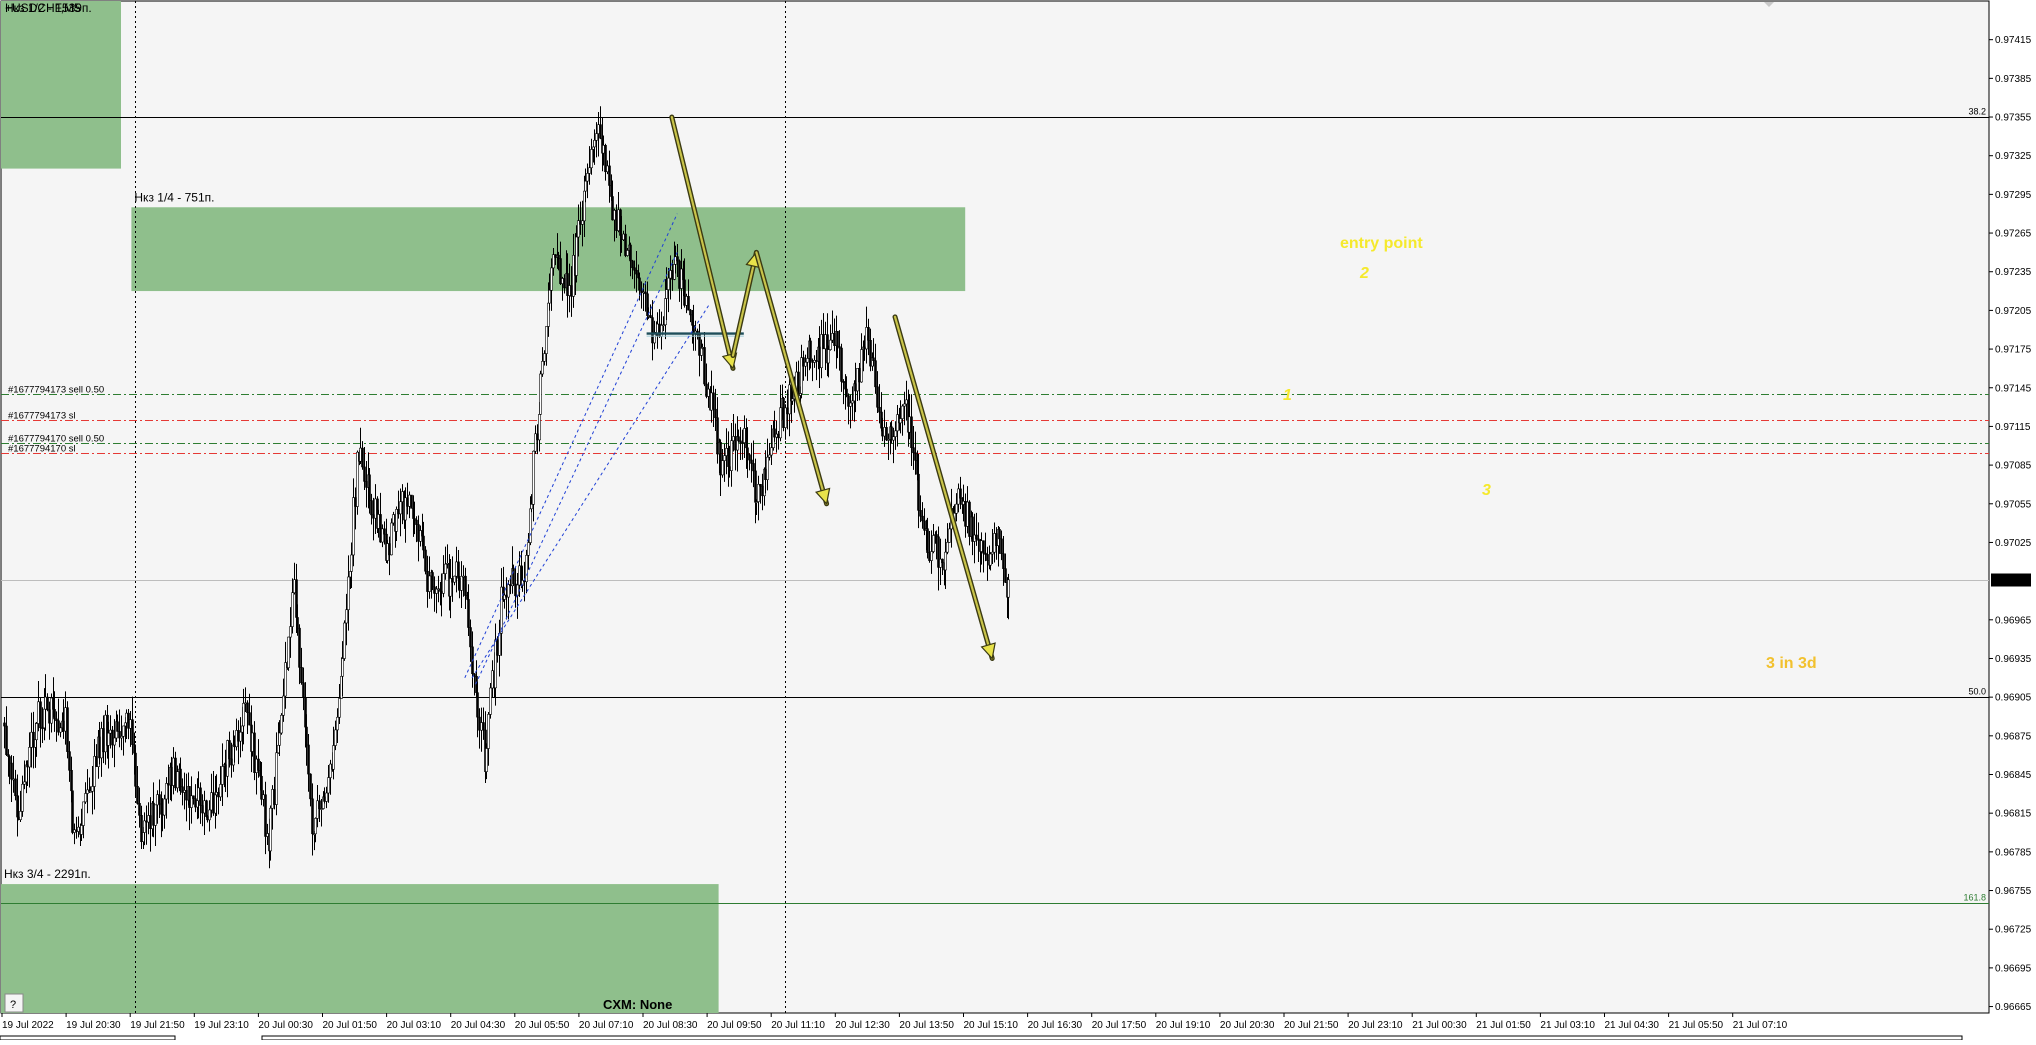  What do you see at coordinates (1486, 490) in the screenshot?
I see `wave-3-label: 3` at bounding box center [1486, 490].